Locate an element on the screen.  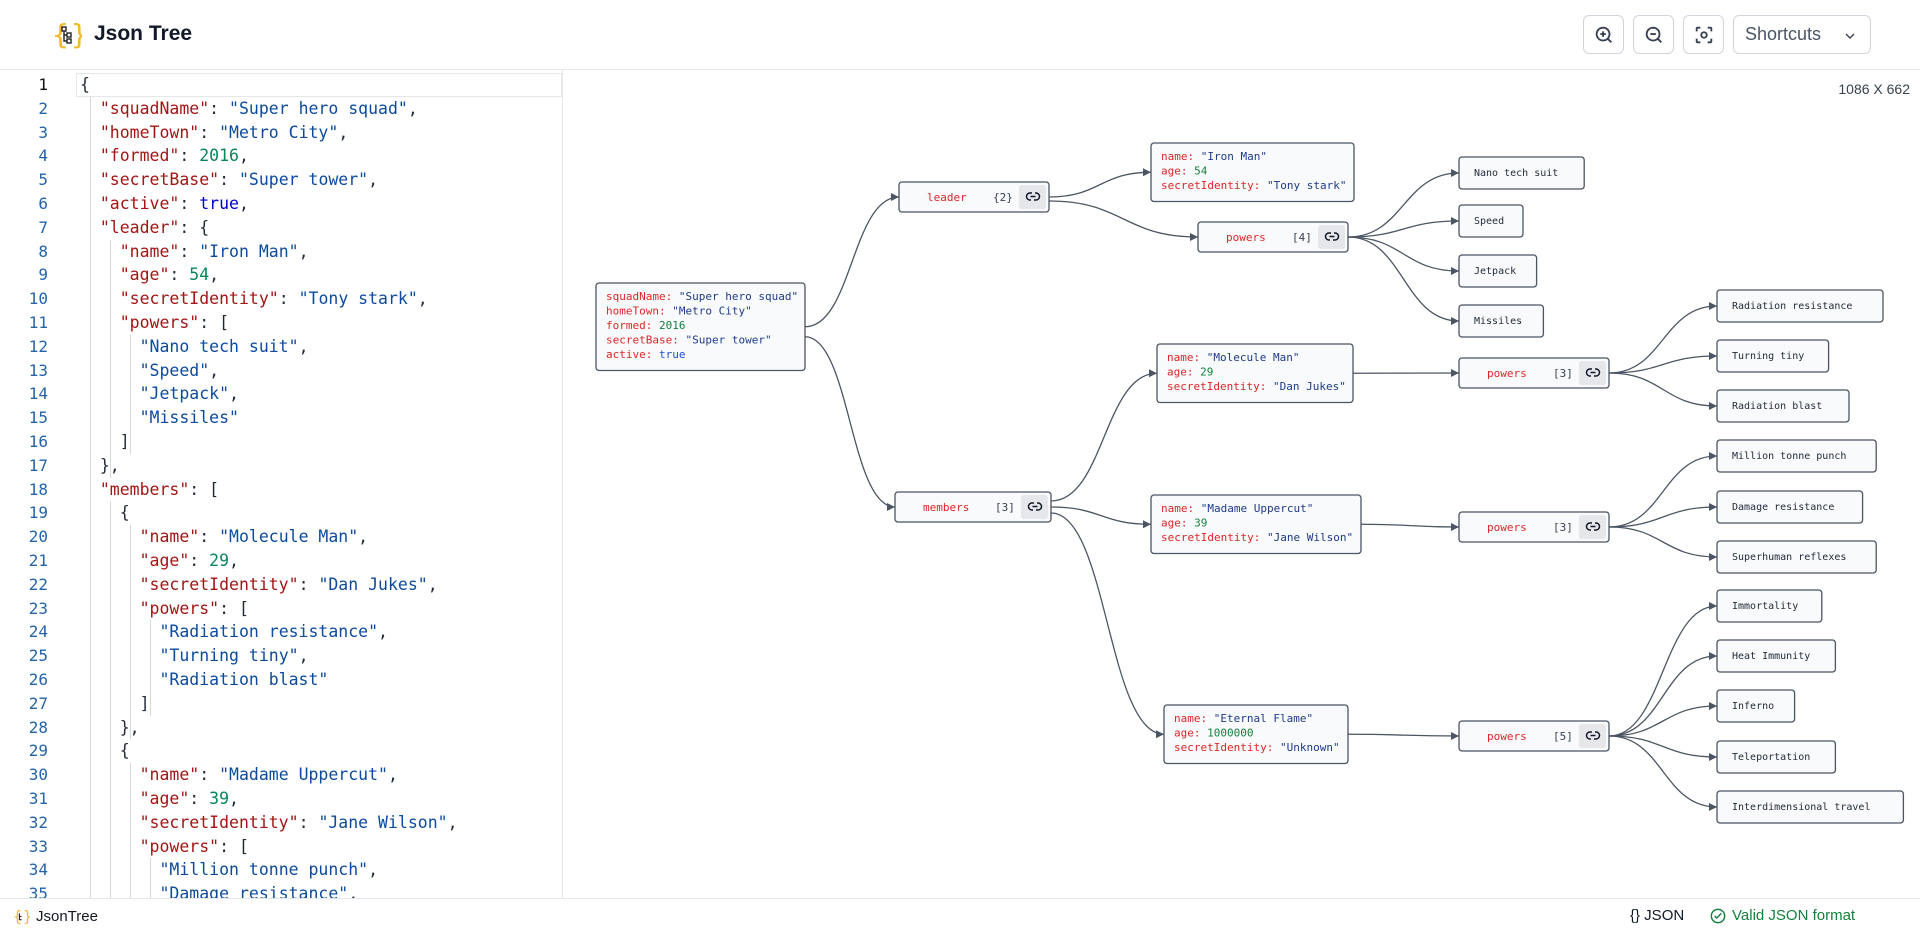
code-line: 19 { is located at coordinates (281, 513).